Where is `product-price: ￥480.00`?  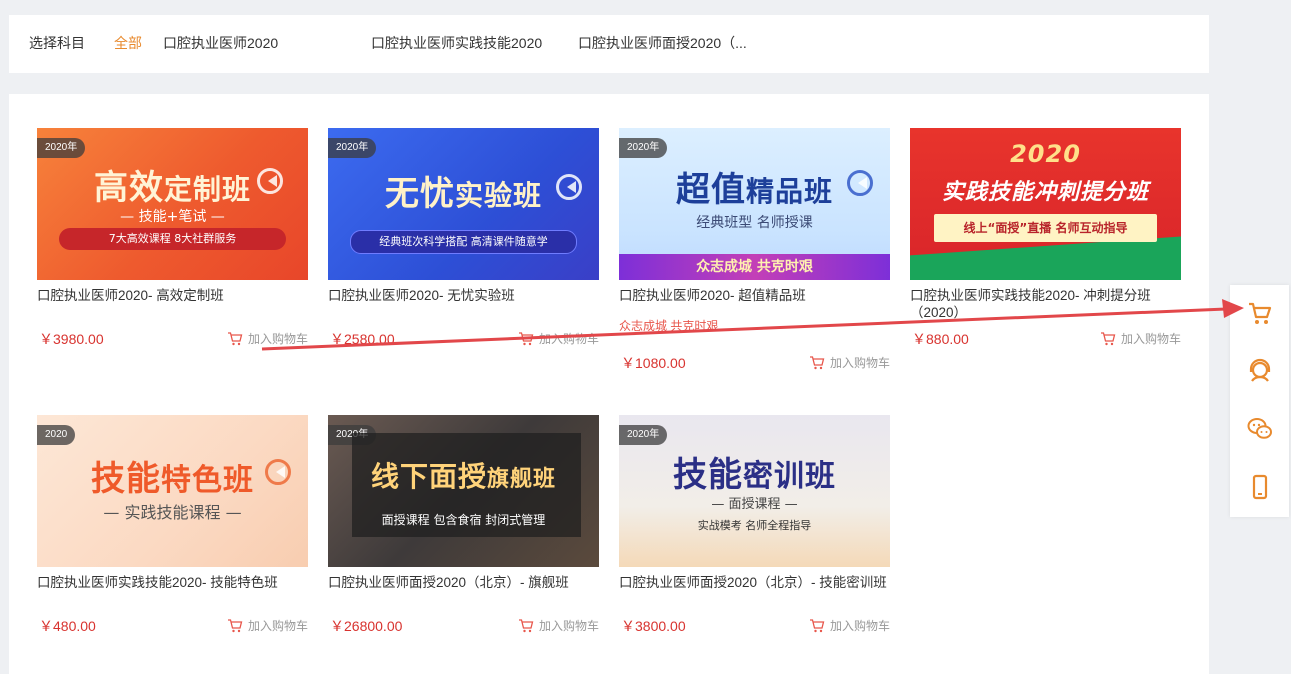 product-price: ￥480.00 is located at coordinates (67, 626).